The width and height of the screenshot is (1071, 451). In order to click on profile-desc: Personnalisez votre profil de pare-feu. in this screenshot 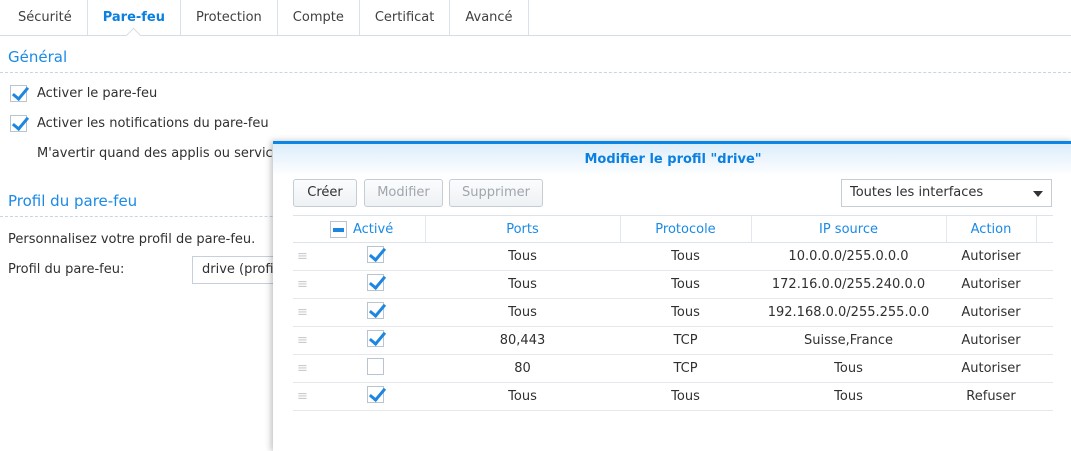, I will do `click(132, 239)`.